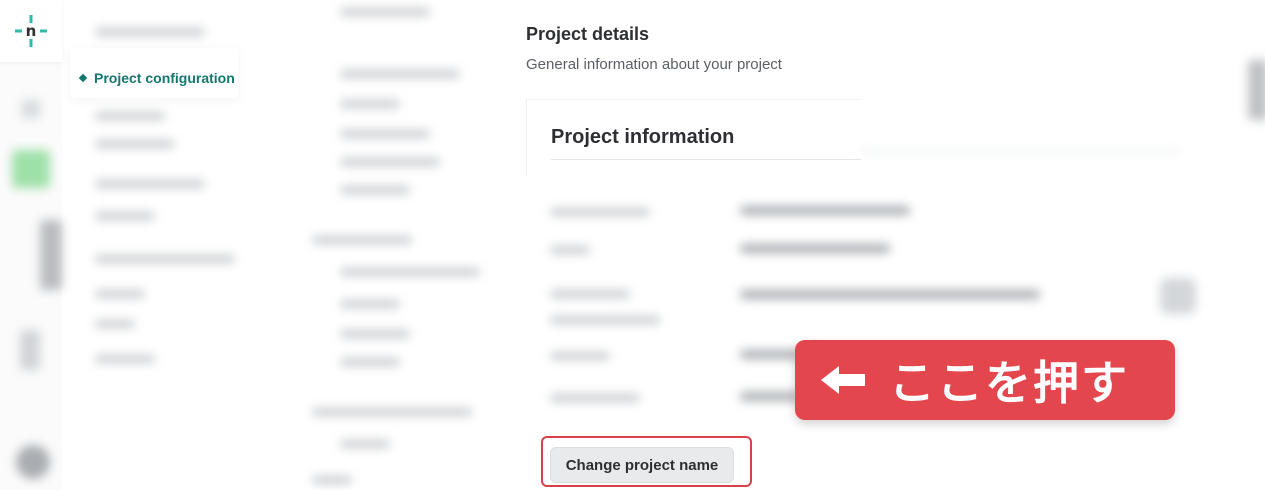 The width and height of the screenshot is (1265, 490). What do you see at coordinates (1009, 383) in the screenshot?
I see `callout-text: ここを押す` at bounding box center [1009, 383].